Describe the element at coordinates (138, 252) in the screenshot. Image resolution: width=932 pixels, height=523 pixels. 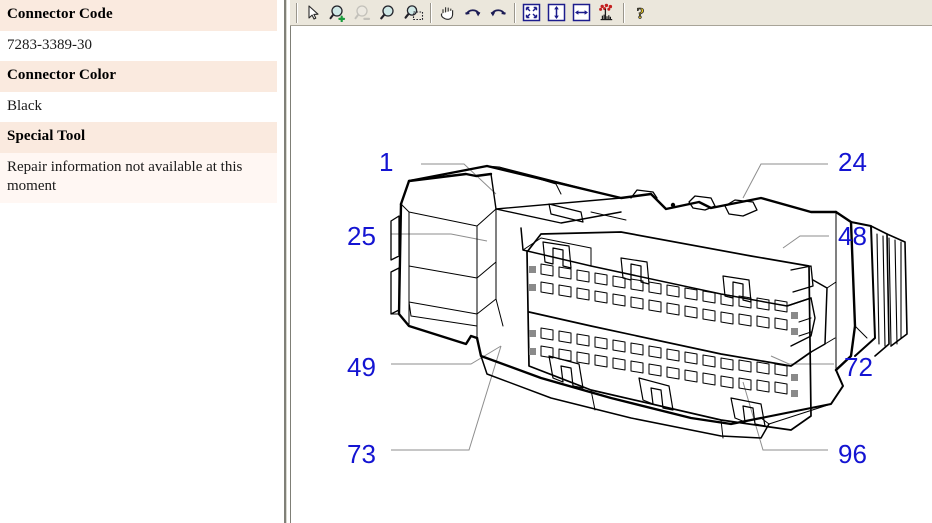
I see `sidebar-empty-area` at that location.